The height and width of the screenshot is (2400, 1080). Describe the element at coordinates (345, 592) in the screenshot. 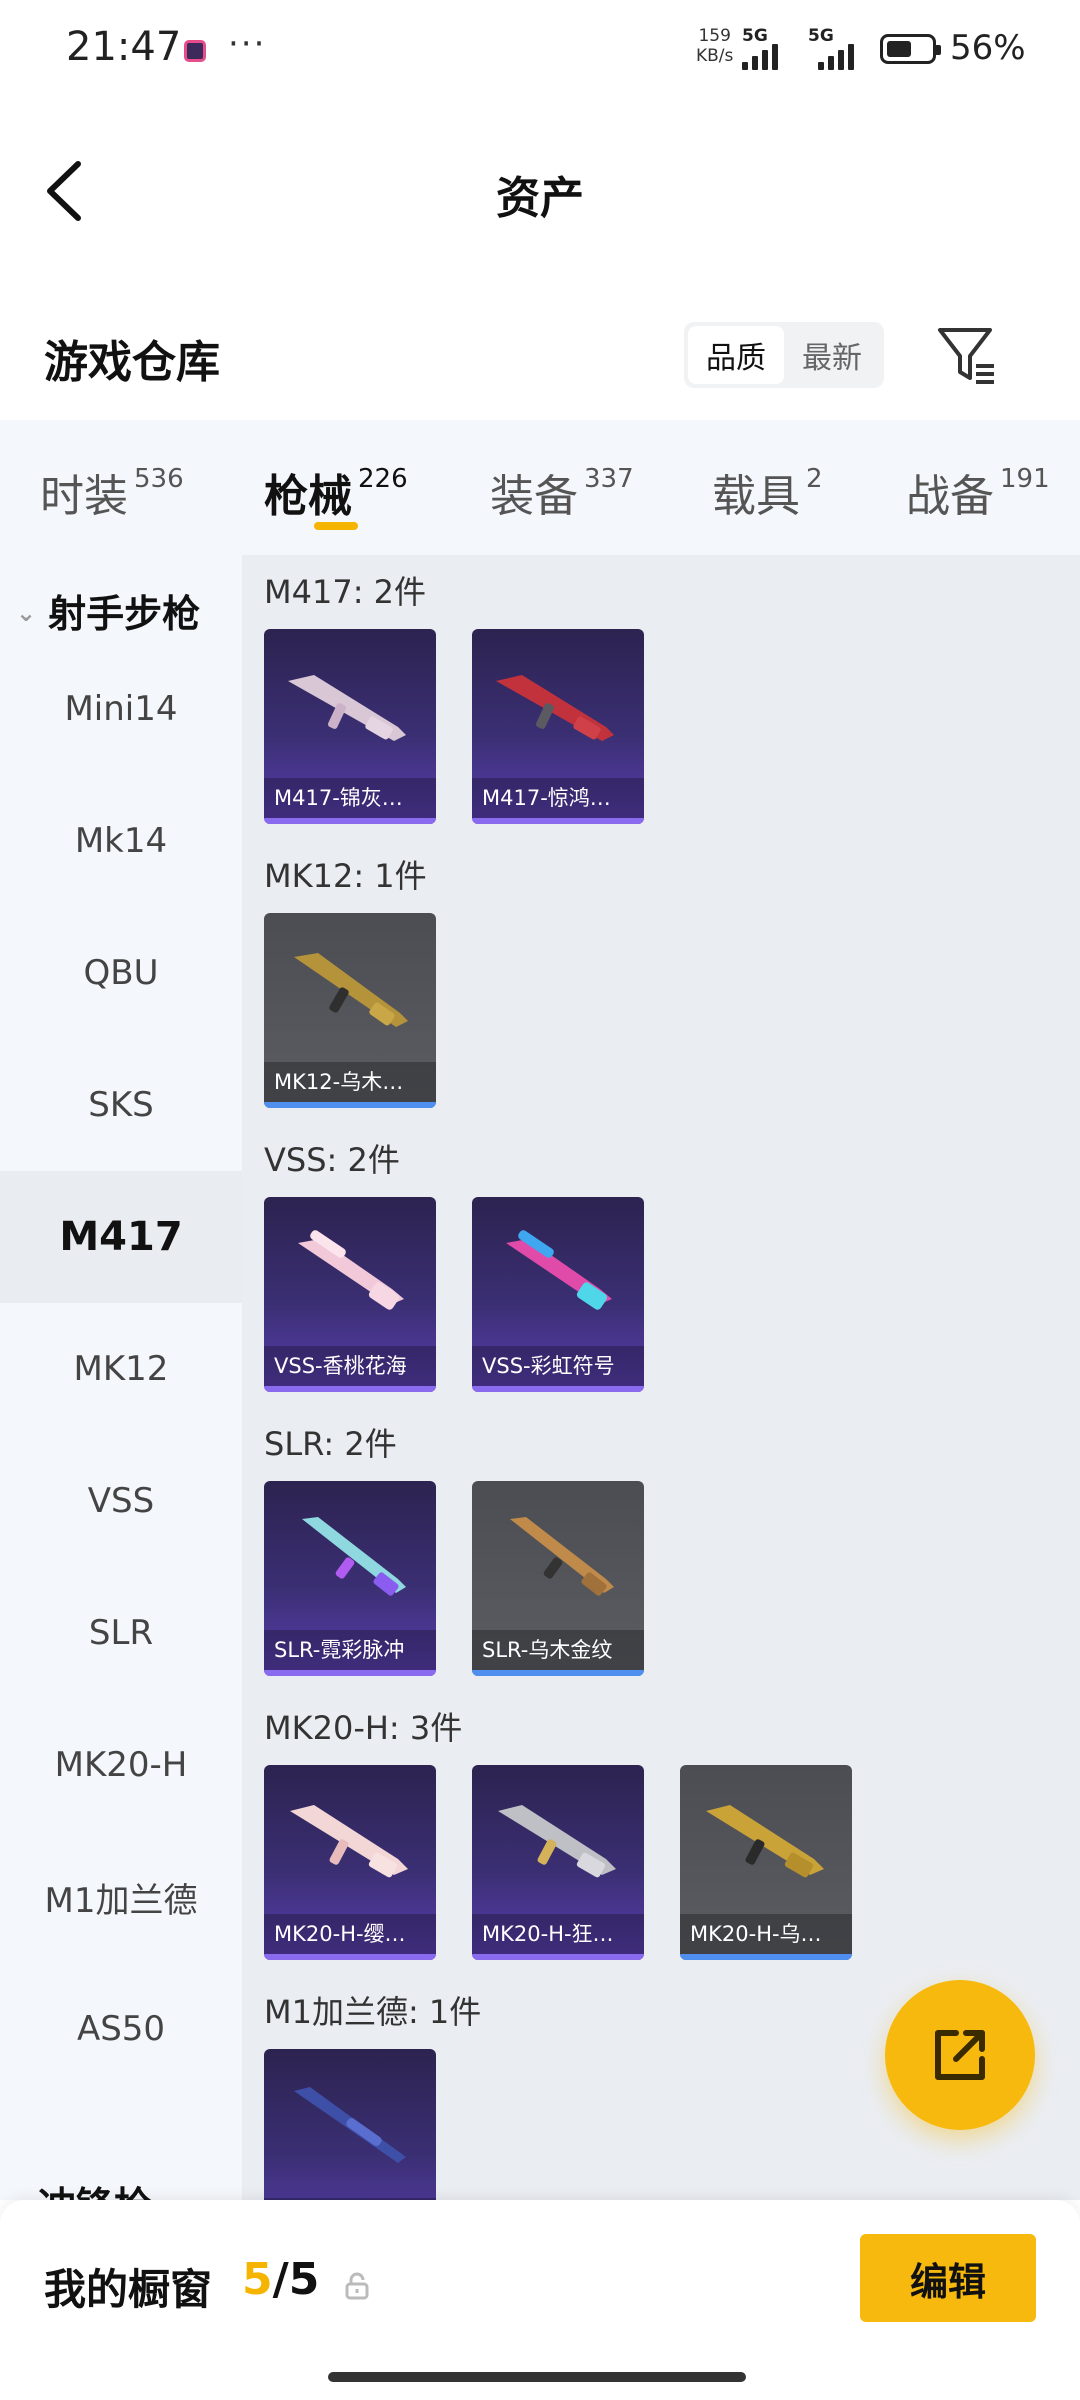

I see `group-title: M417: 2件` at that location.